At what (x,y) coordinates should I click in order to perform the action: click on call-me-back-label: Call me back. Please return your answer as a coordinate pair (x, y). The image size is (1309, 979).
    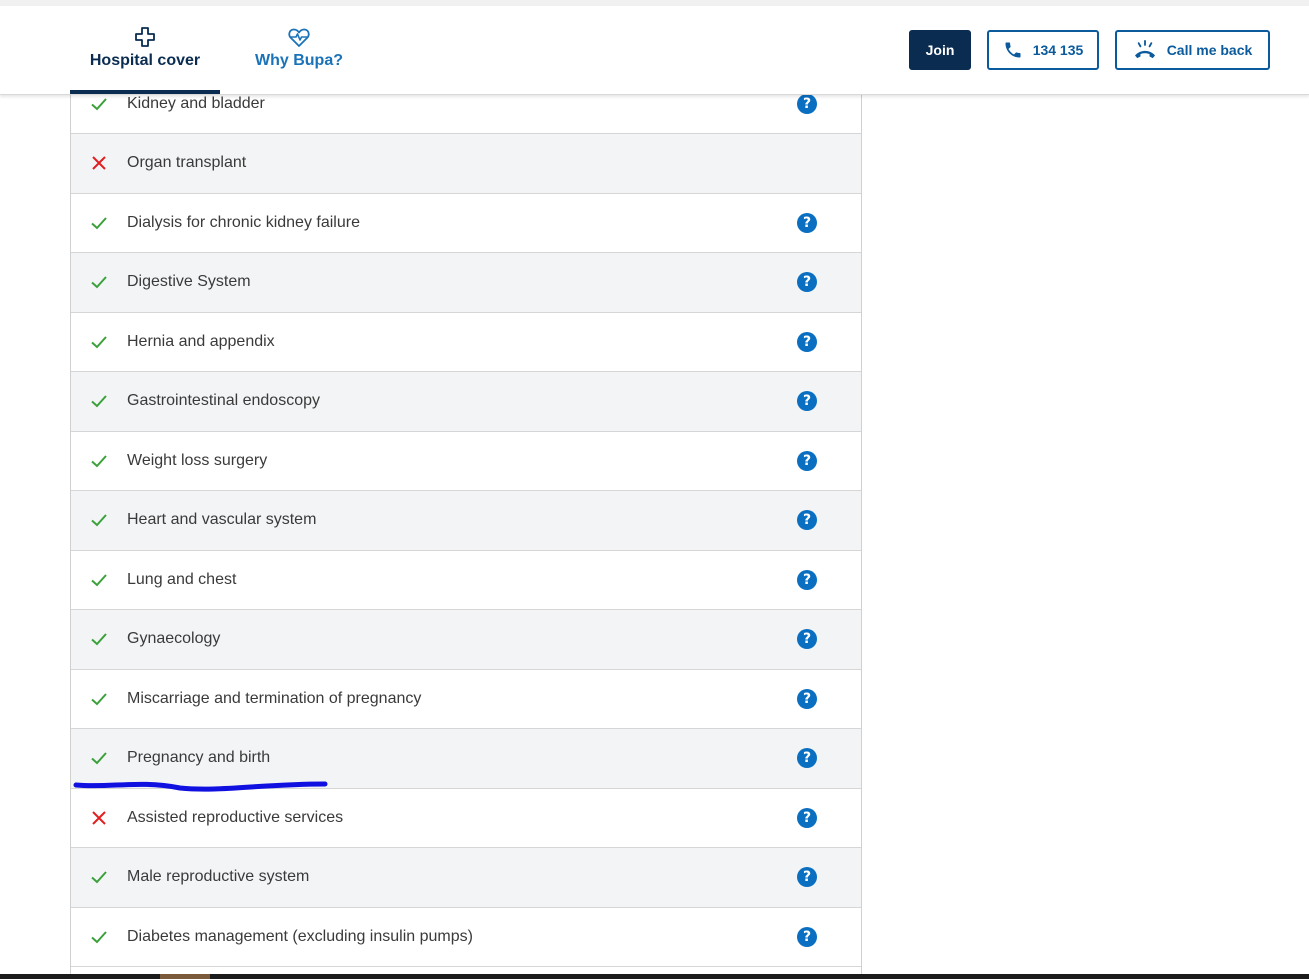
    Looking at the image, I should click on (1209, 50).